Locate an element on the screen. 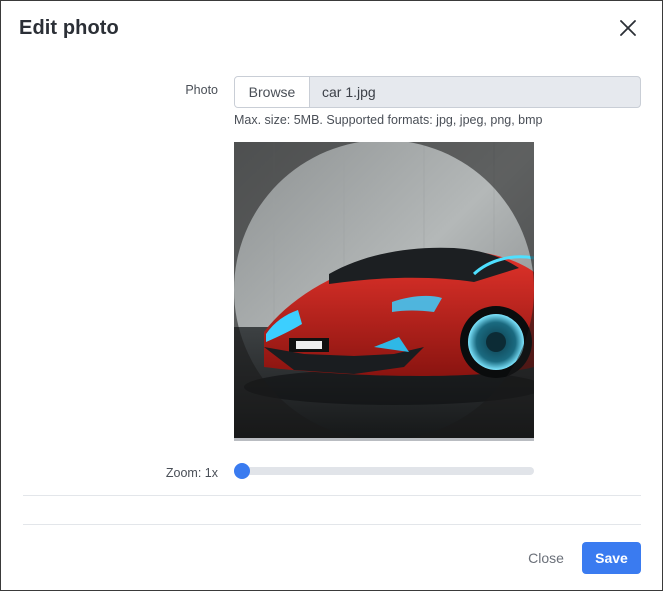  dialog-title: Edit photo is located at coordinates (69, 28).